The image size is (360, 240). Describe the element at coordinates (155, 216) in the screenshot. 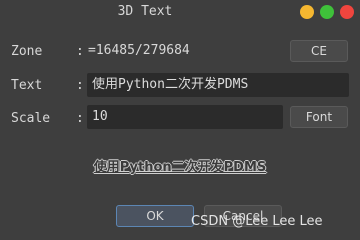

I see `ok-button: OK` at that location.